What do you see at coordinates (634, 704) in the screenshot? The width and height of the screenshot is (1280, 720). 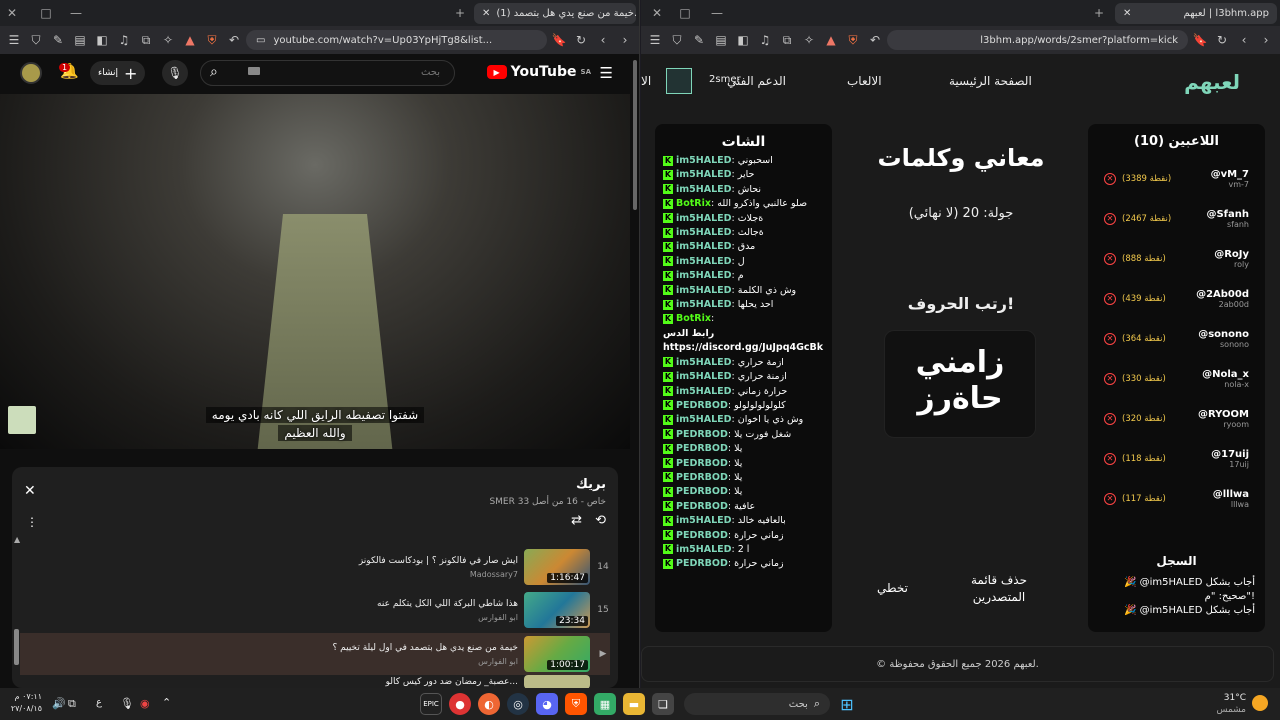 I see `file-explorer-icon: ▬` at bounding box center [634, 704].